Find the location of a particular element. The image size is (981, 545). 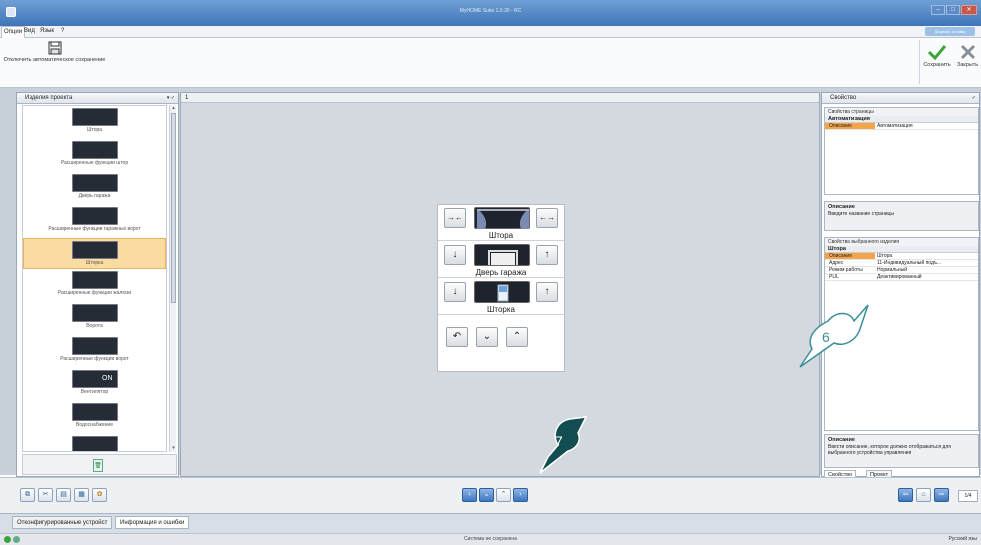

garage-door-icon is located at coordinates (502, 255).